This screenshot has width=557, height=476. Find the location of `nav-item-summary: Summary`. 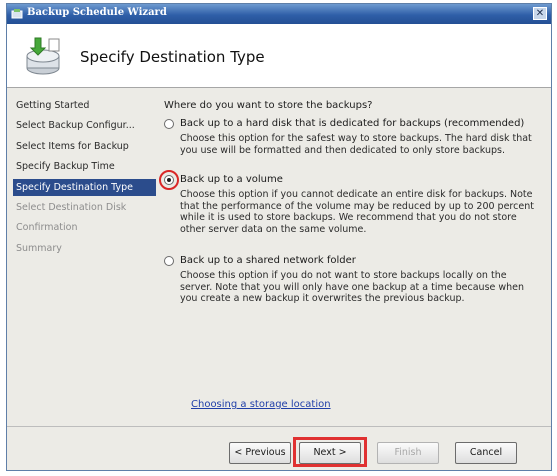

nav-item-summary: Summary is located at coordinates (39, 248).